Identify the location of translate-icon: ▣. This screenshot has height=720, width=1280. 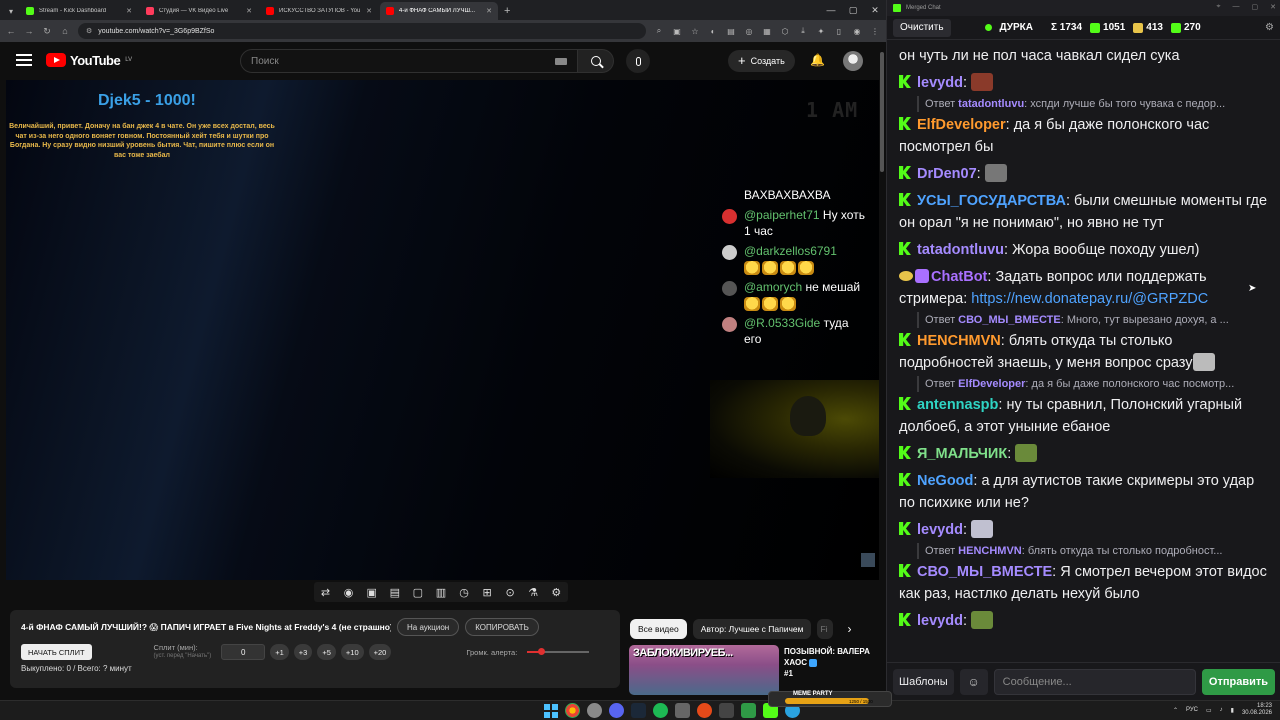
(677, 31).